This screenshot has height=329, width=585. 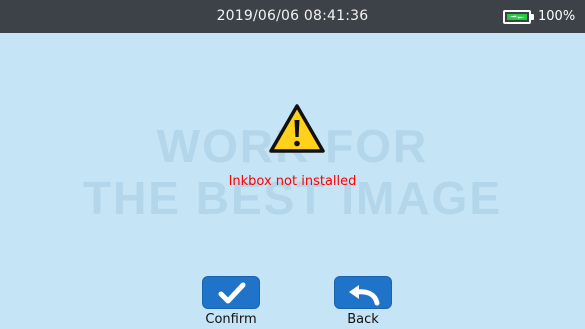 I want to click on battery-tip, so click(x=532, y=17).